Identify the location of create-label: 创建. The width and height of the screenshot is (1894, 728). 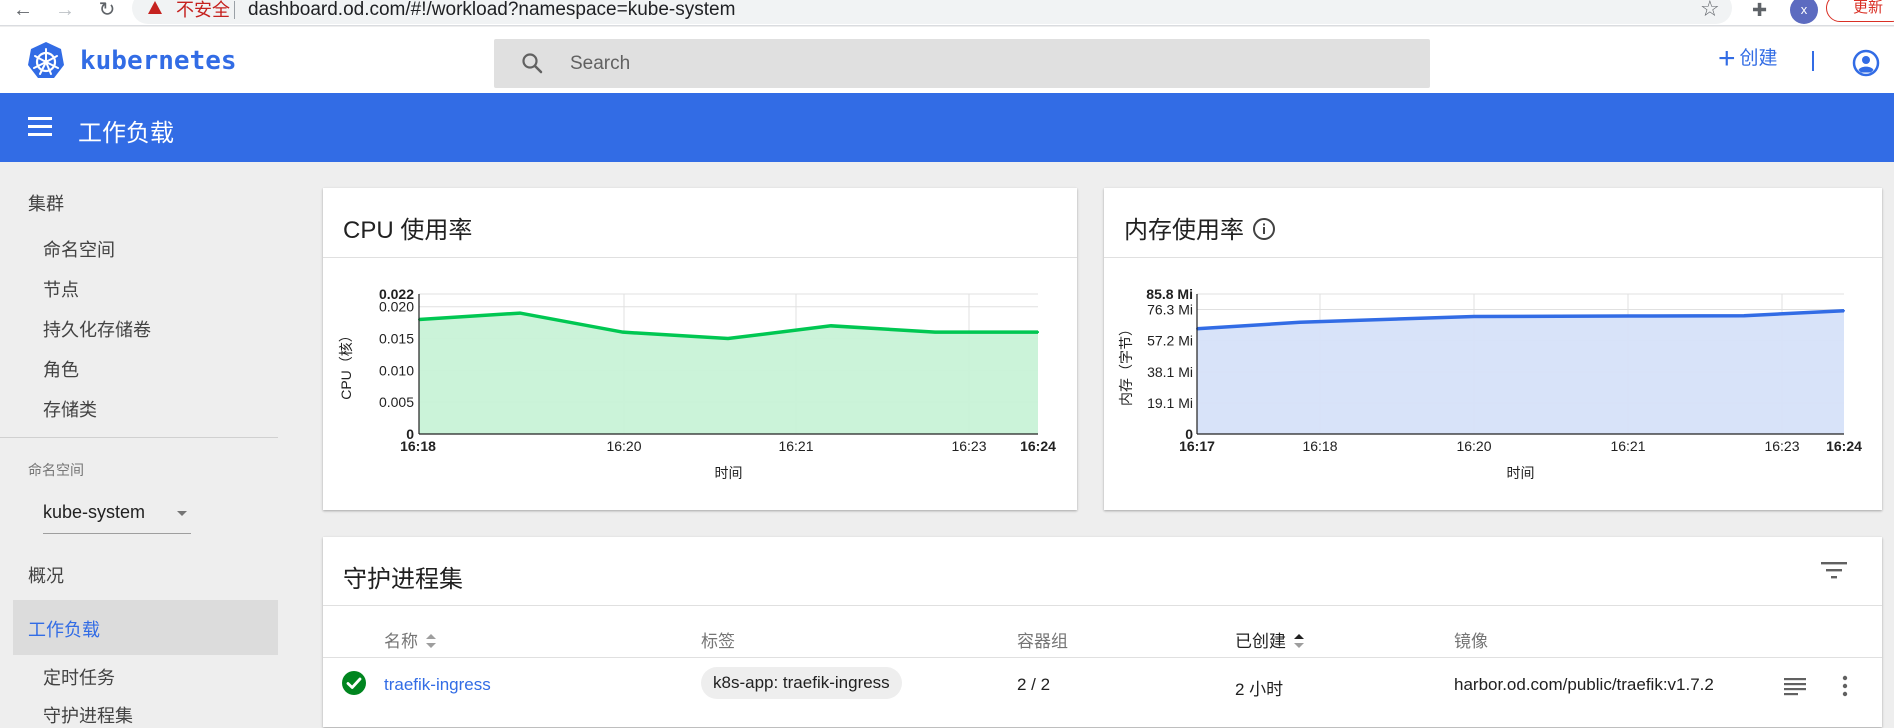
(1758, 58).